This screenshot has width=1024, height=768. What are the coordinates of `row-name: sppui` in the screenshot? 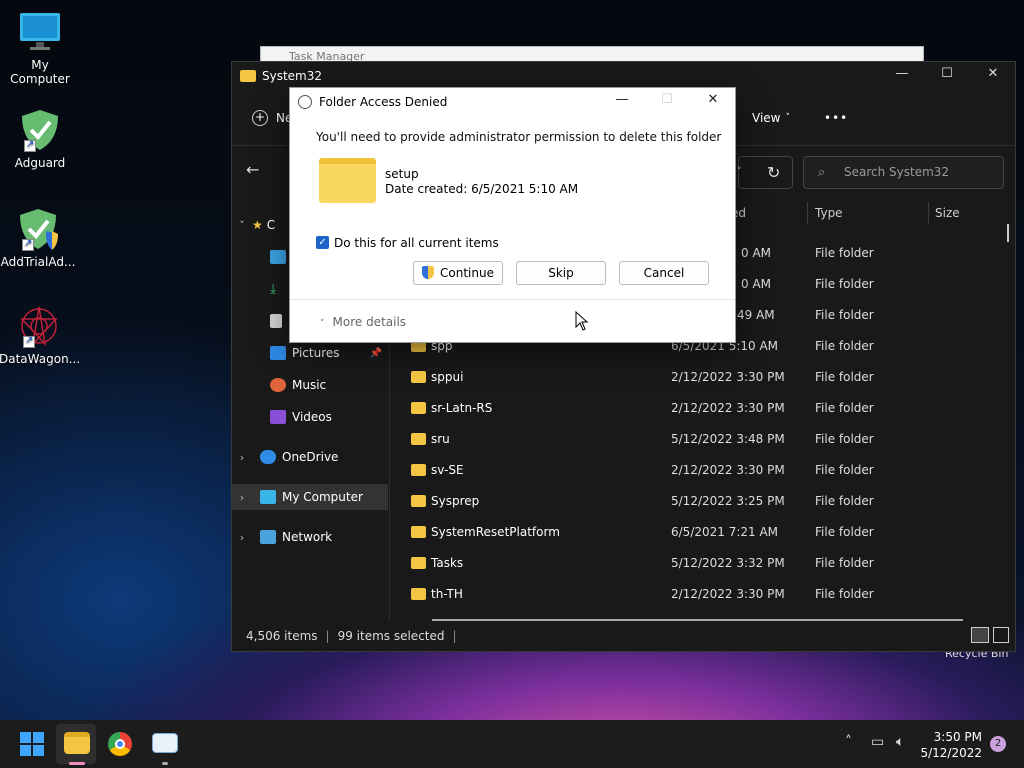 It's located at (447, 376).